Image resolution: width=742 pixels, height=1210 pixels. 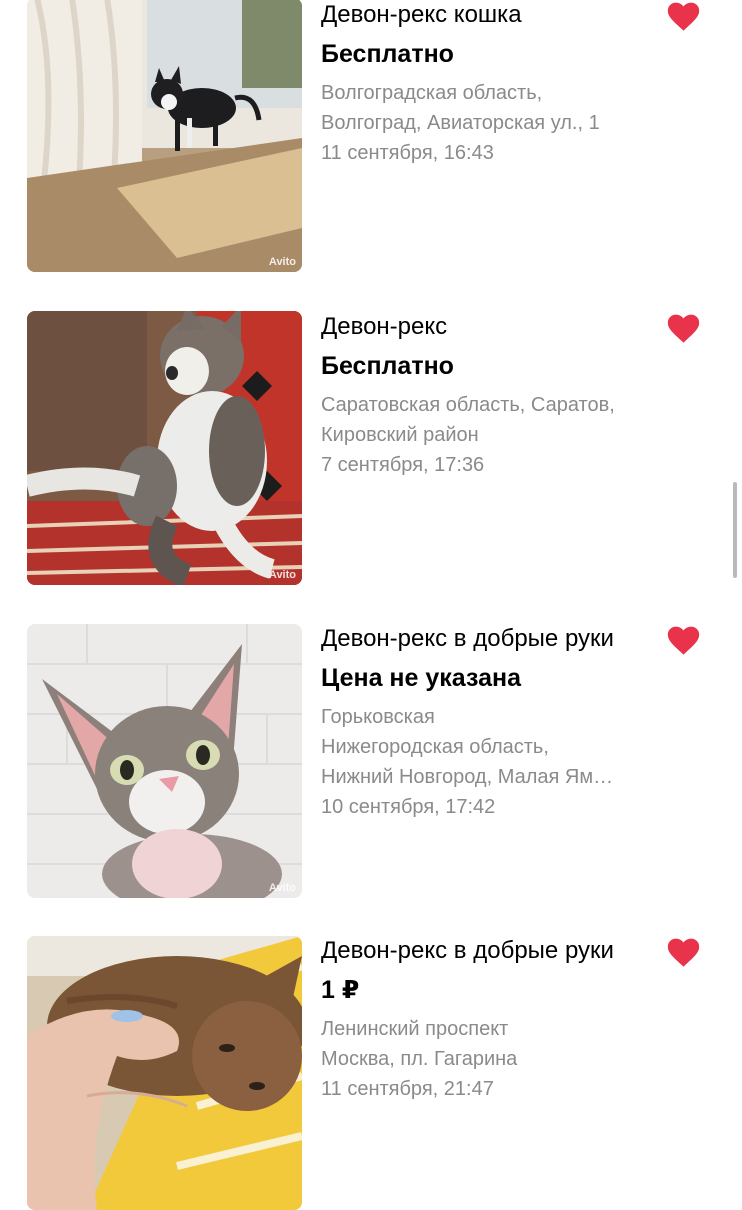 I want to click on listing-address-line: Нижегородская область,, so click(x=435, y=747).